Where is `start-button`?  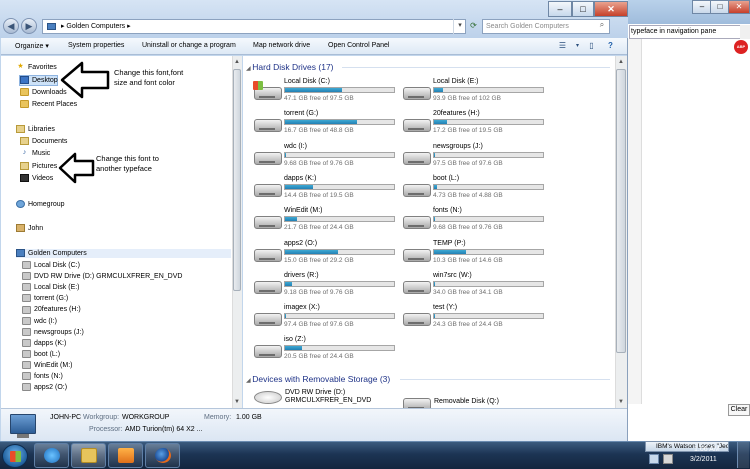
start-button is located at coordinates (15, 456).